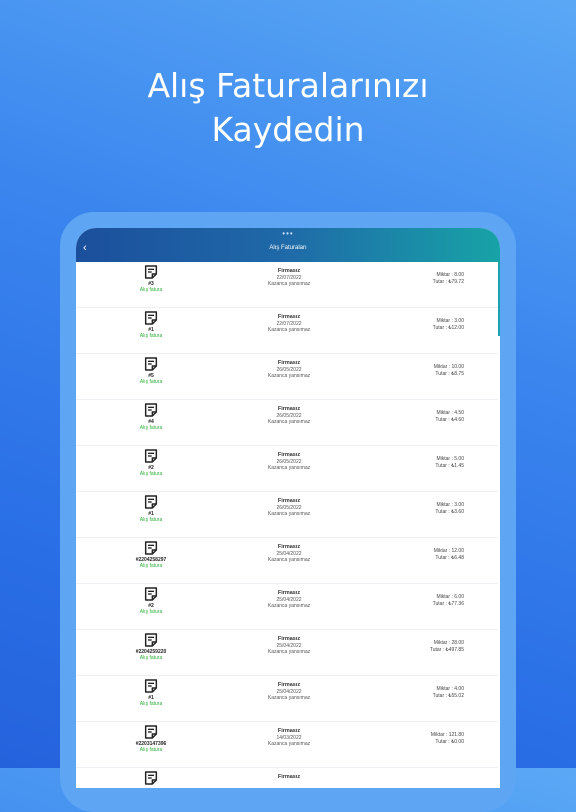 Image resolution: width=576 pixels, height=812 pixels. What do you see at coordinates (429, 278) in the screenshot?
I see `invoice-amount-block: Miktar : 8.00 Tutar : ₺79.72` at bounding box center [429, 278].